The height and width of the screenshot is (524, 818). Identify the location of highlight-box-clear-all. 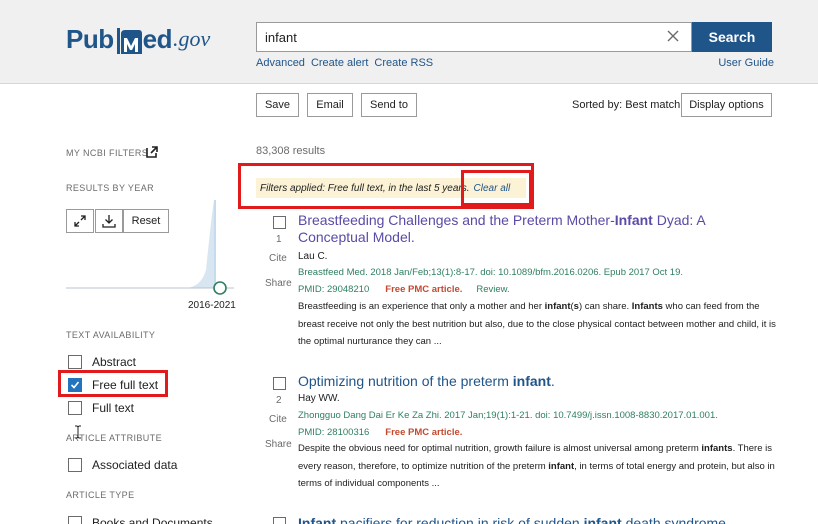
(496, 188).